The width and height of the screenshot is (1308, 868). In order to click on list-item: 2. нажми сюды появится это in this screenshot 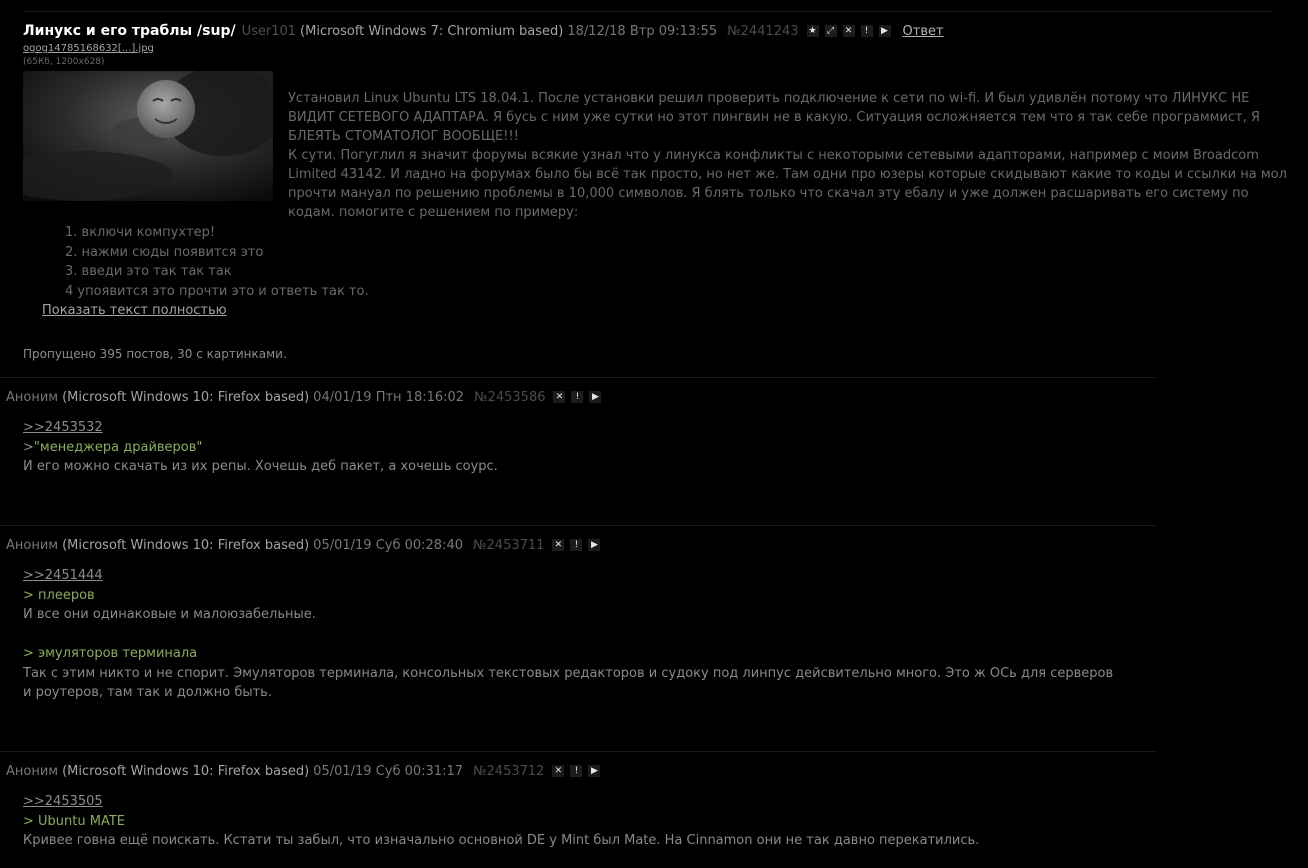, I will do `click(164, 252)`.